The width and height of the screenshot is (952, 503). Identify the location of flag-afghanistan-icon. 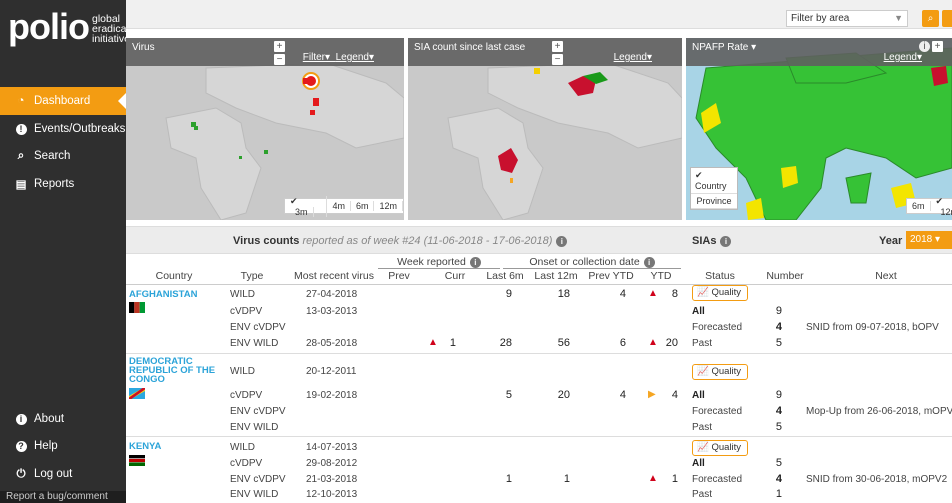
(137, 307).